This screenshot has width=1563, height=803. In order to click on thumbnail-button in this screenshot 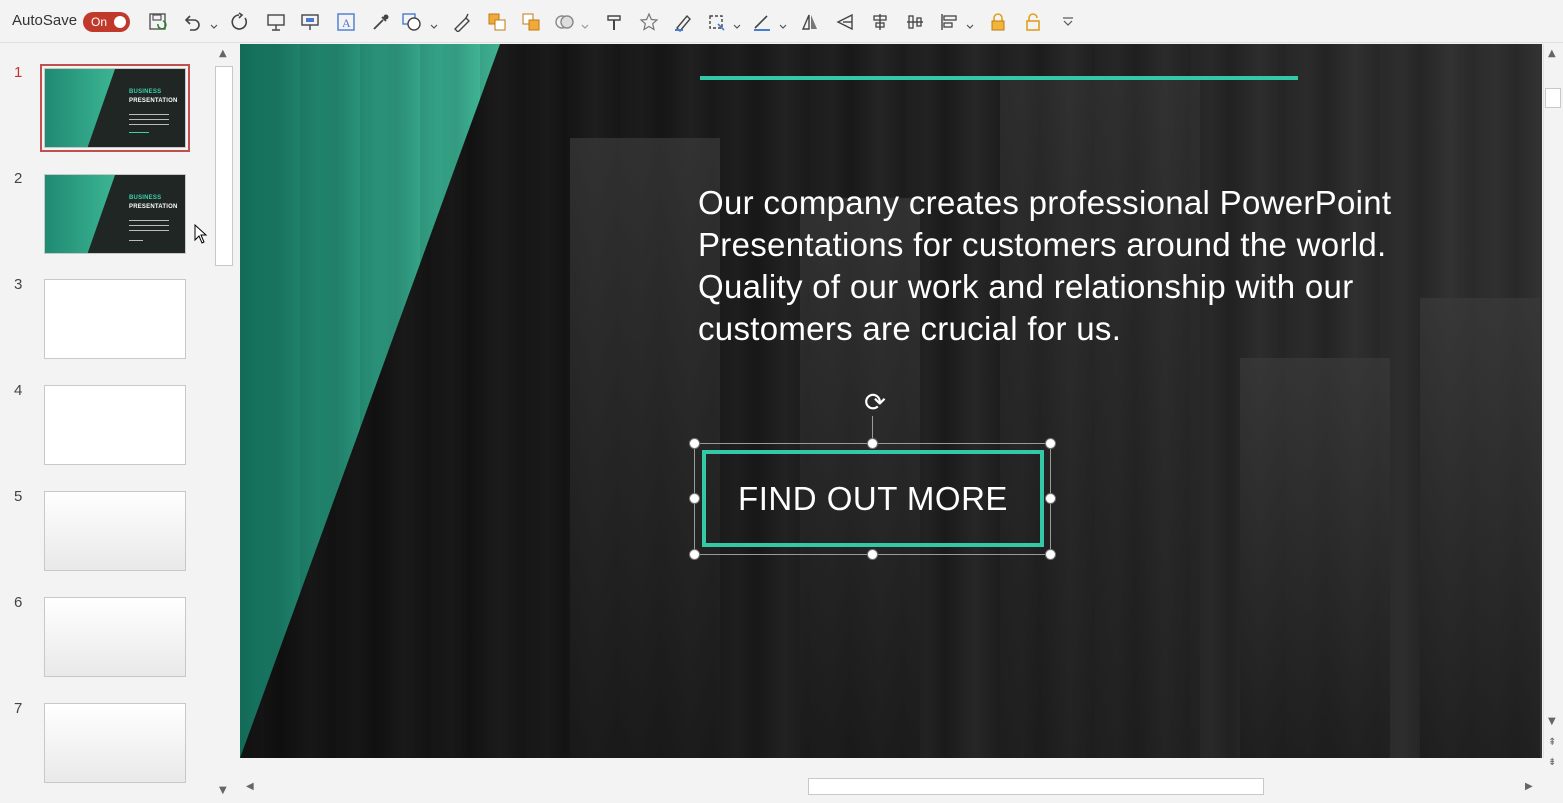, I will do `click(139, 132)`.